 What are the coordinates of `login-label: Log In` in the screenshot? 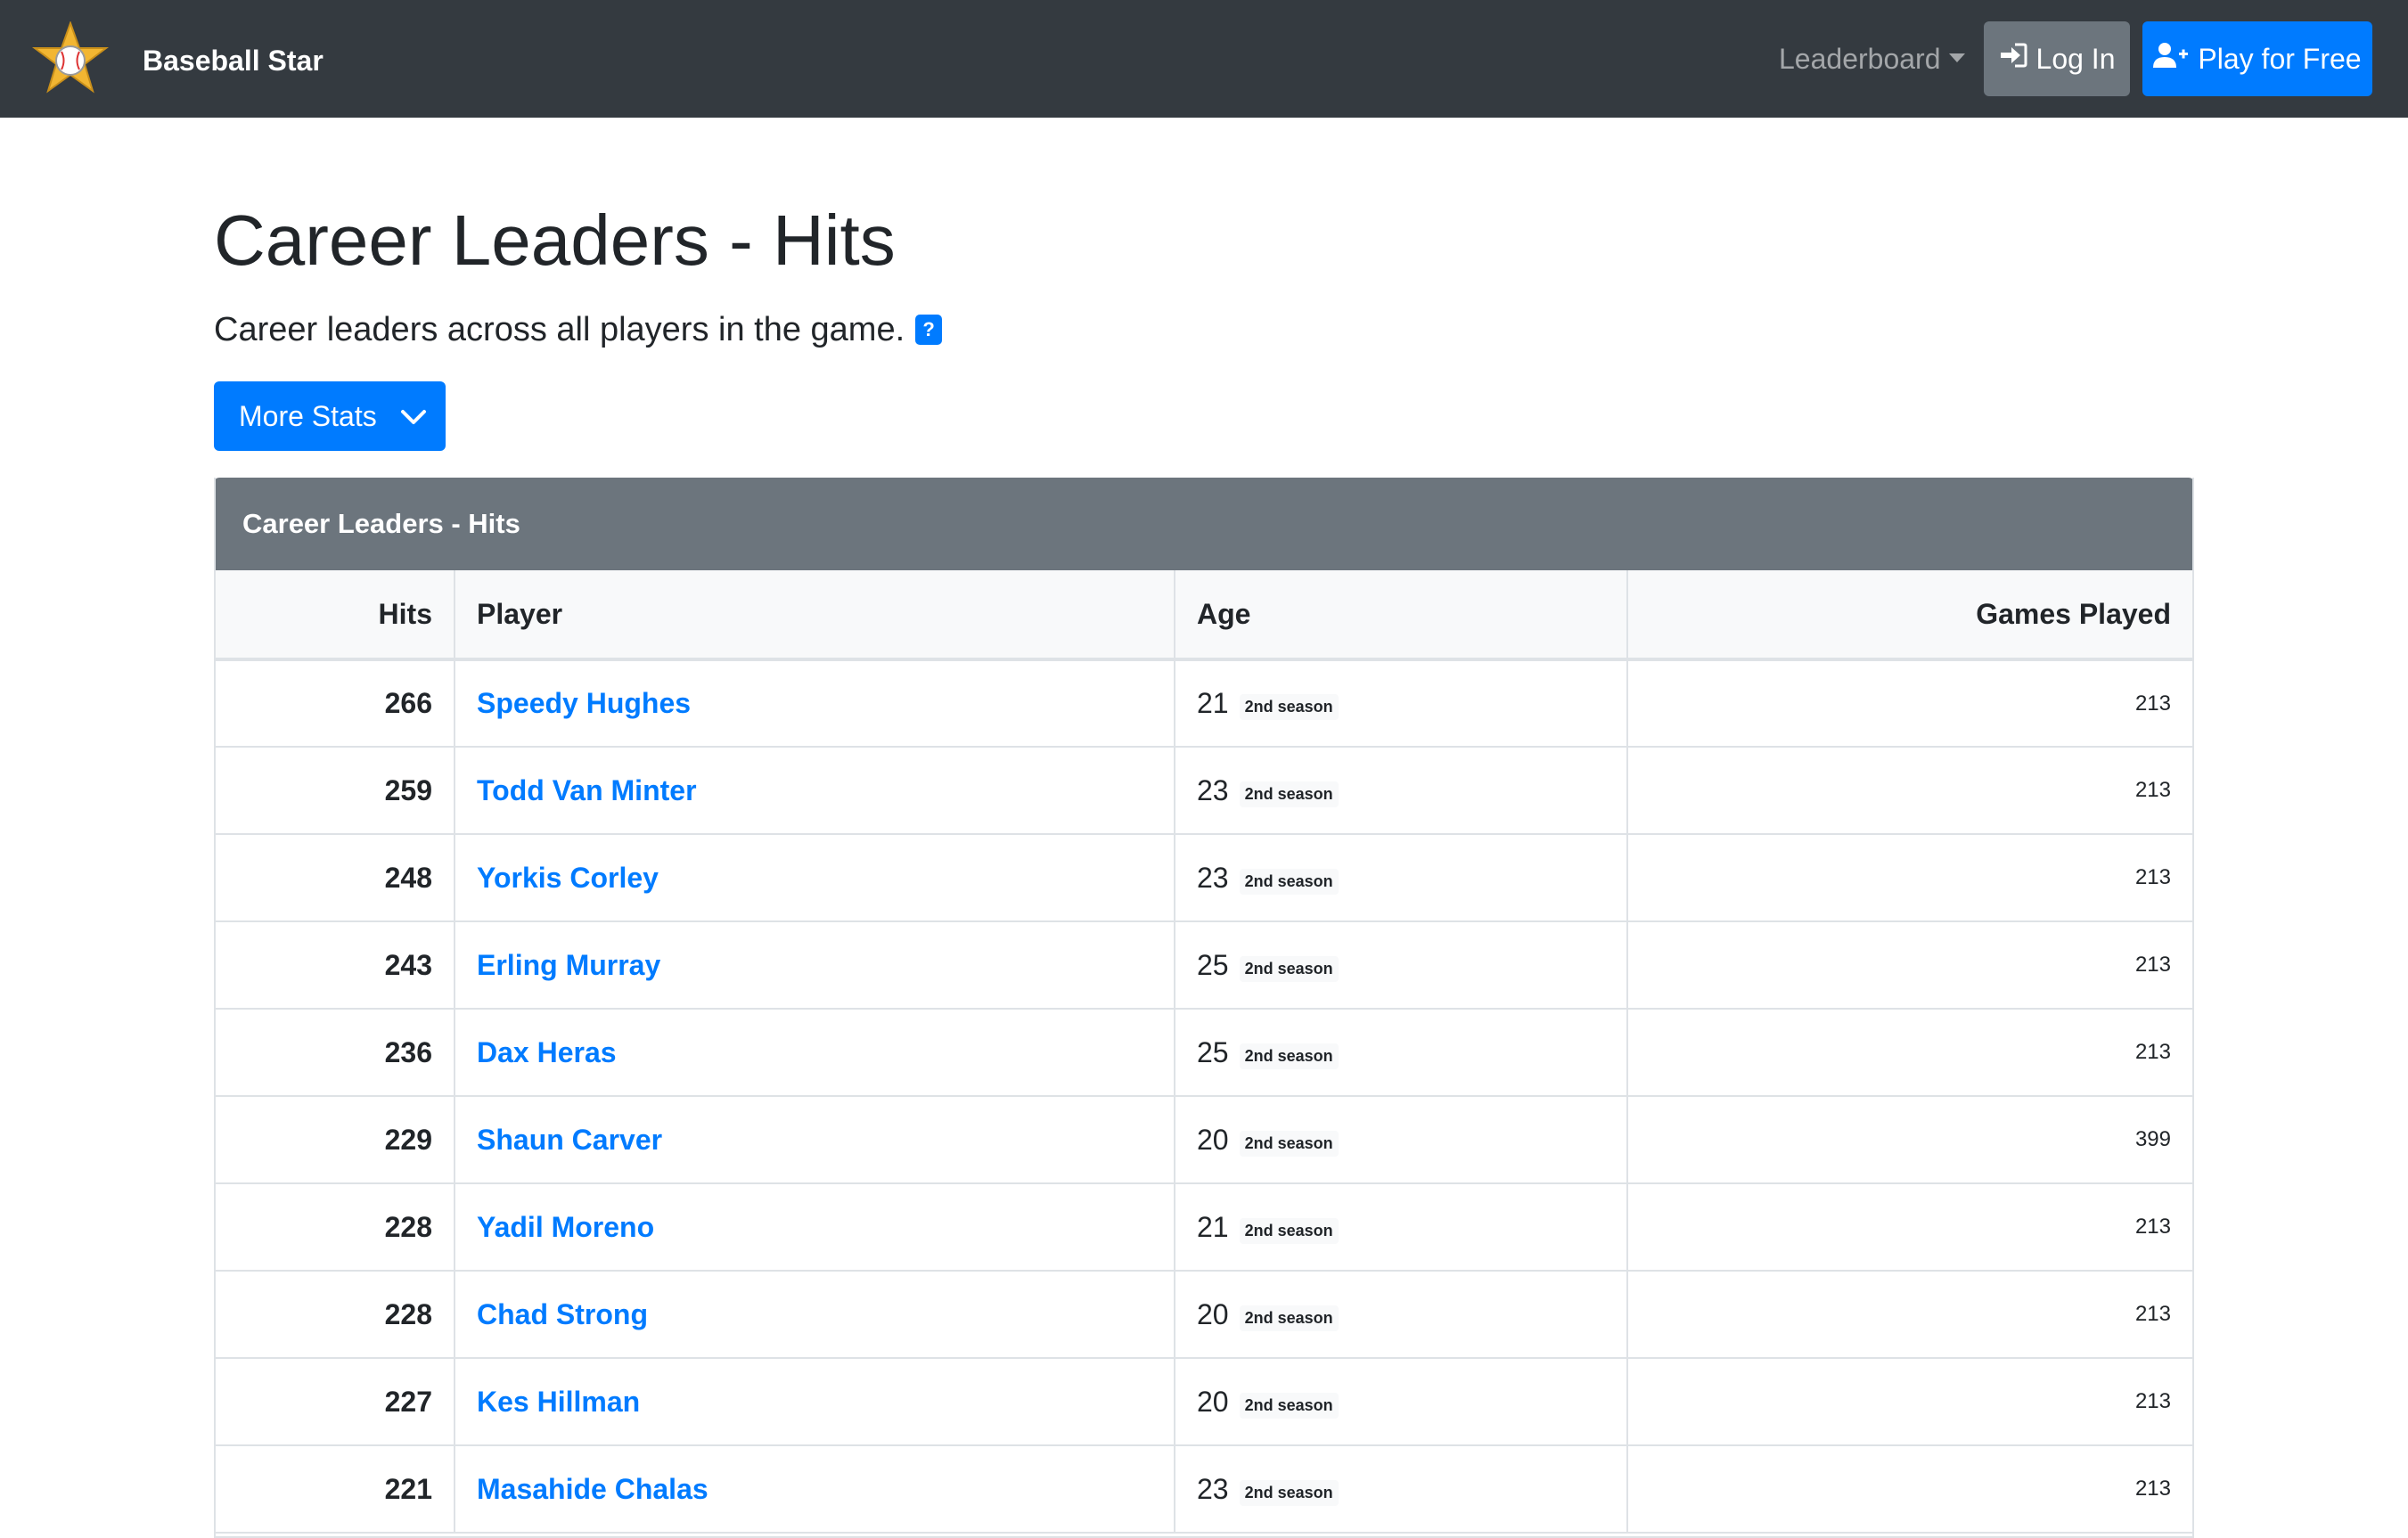 It's located at (2075, 58).